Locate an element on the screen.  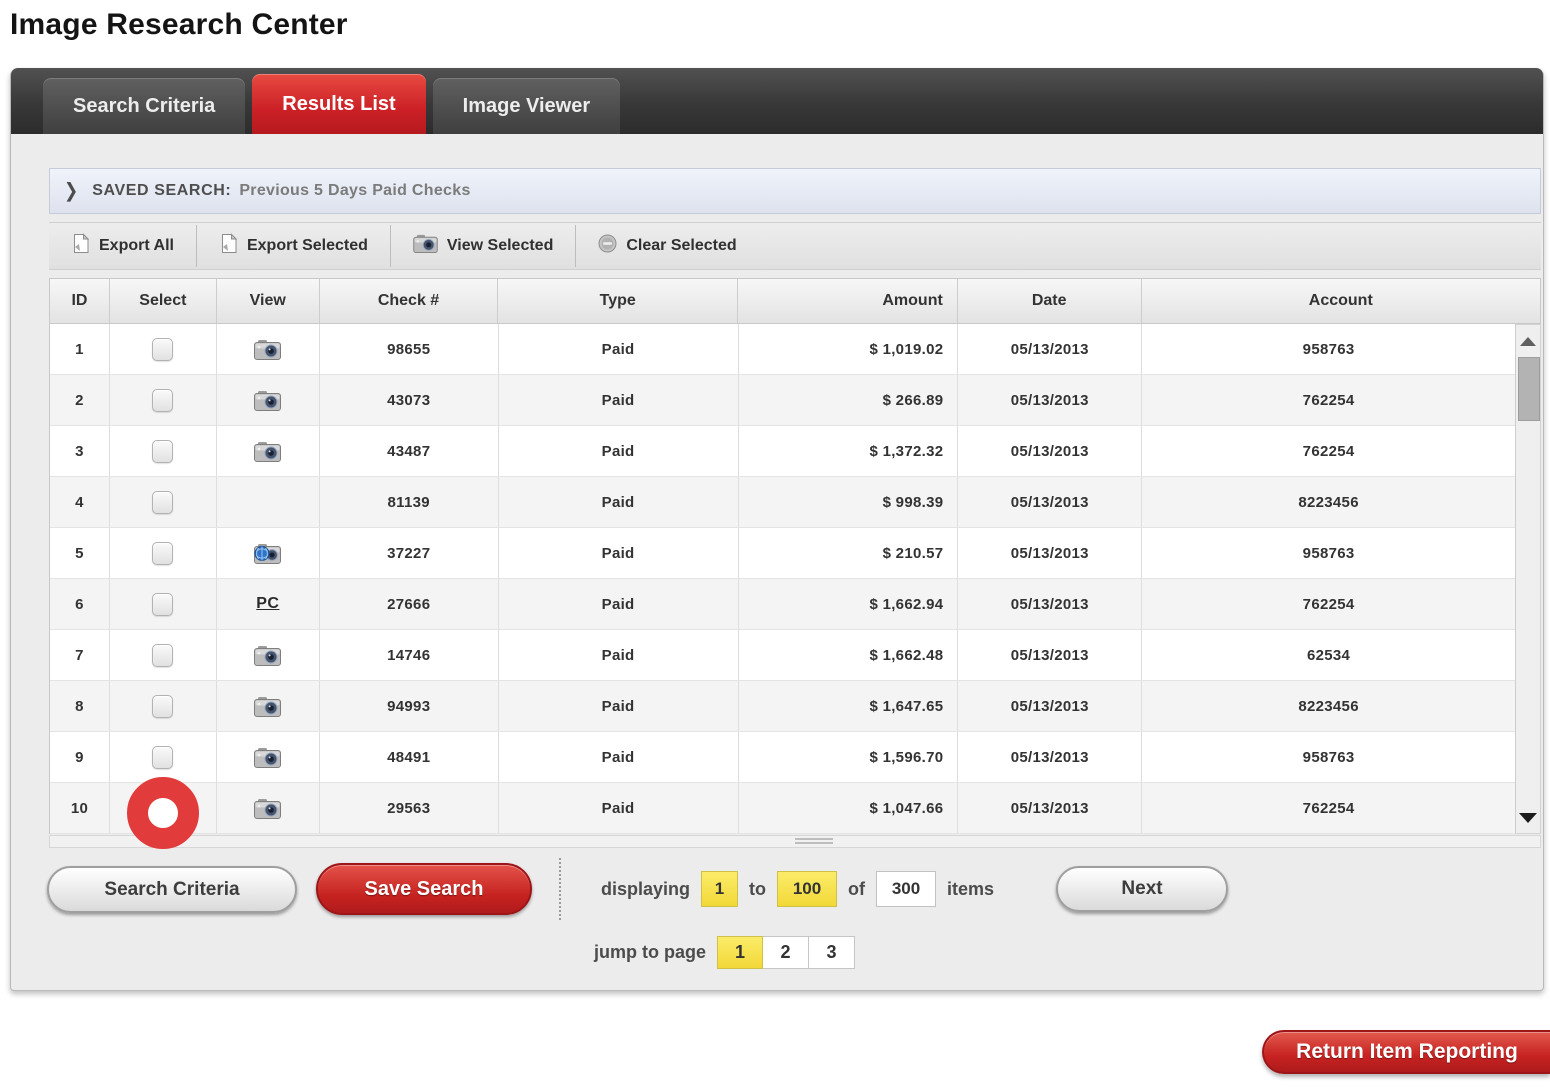
items-label: items is located at coordinates (971, 888).